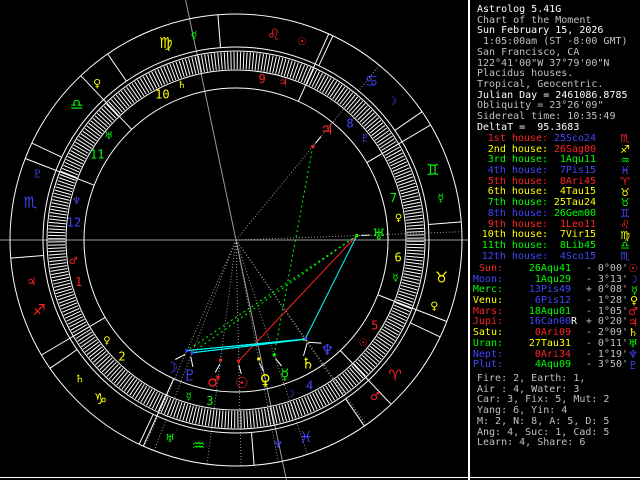 This screenshot has height=480, width=640. Describe the element at coordinates (363, 343) in the screenshot. I see `wheel-house-ruler-icon: ☉` at that location.